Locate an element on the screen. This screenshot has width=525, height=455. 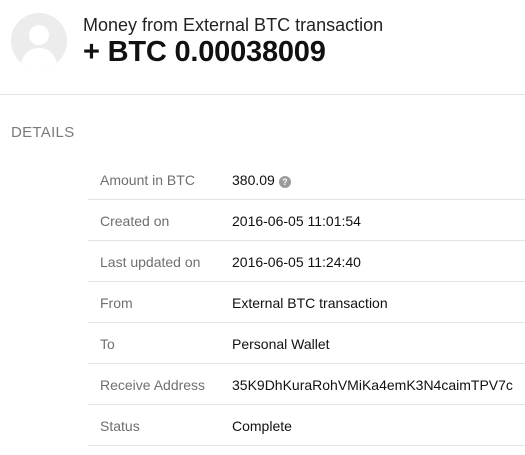
detail-value: Personal Wallet is located at coordinates (281, 344).